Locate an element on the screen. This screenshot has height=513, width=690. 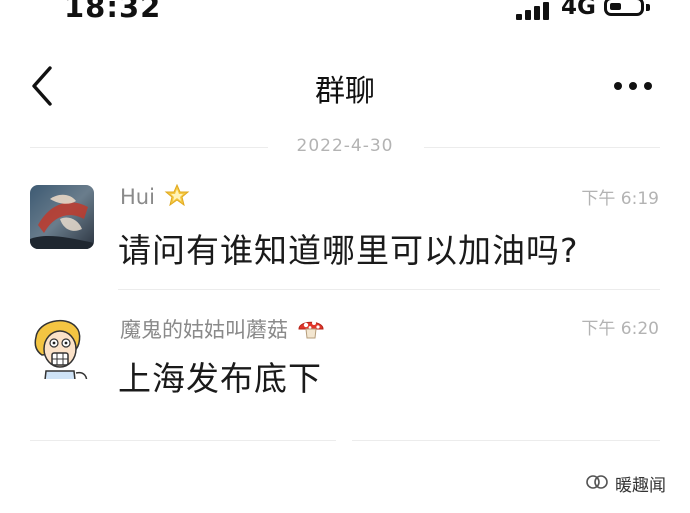
more-dots-icon is located at coordinates (633, 86).